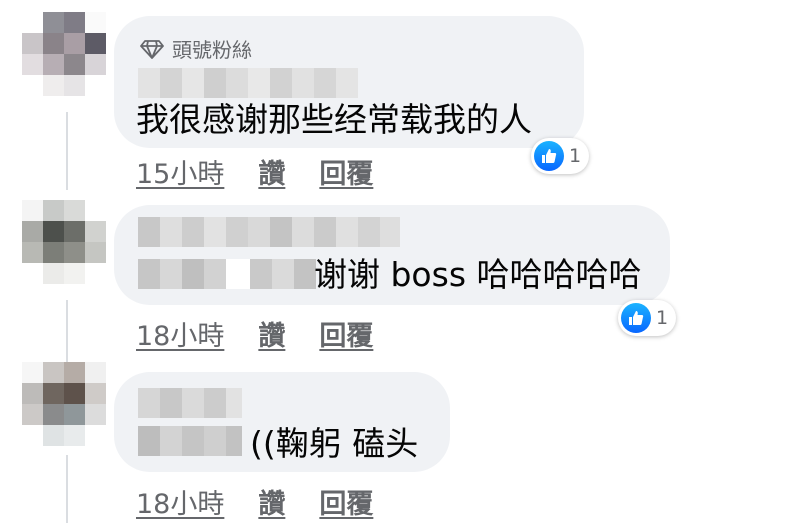  I want to click on comment-text: 我很感谢那些经常载我的人, so click(334, 119).